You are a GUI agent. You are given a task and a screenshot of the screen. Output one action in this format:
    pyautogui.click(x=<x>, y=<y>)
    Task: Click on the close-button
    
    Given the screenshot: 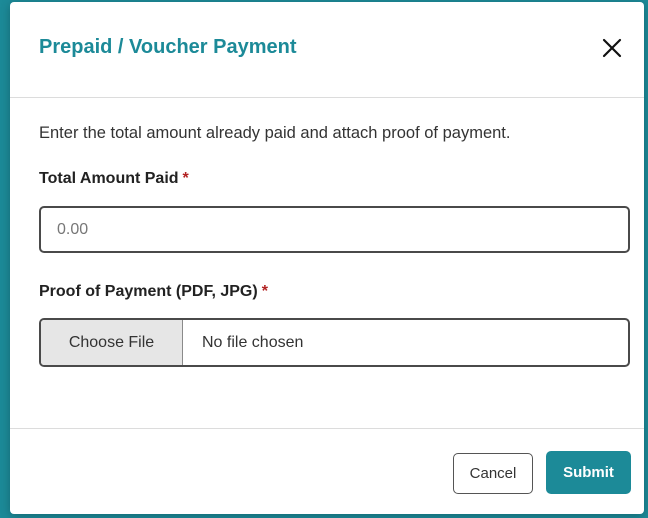 What is the action you would take?
    pyautogui.click(x=612, y=50)
    